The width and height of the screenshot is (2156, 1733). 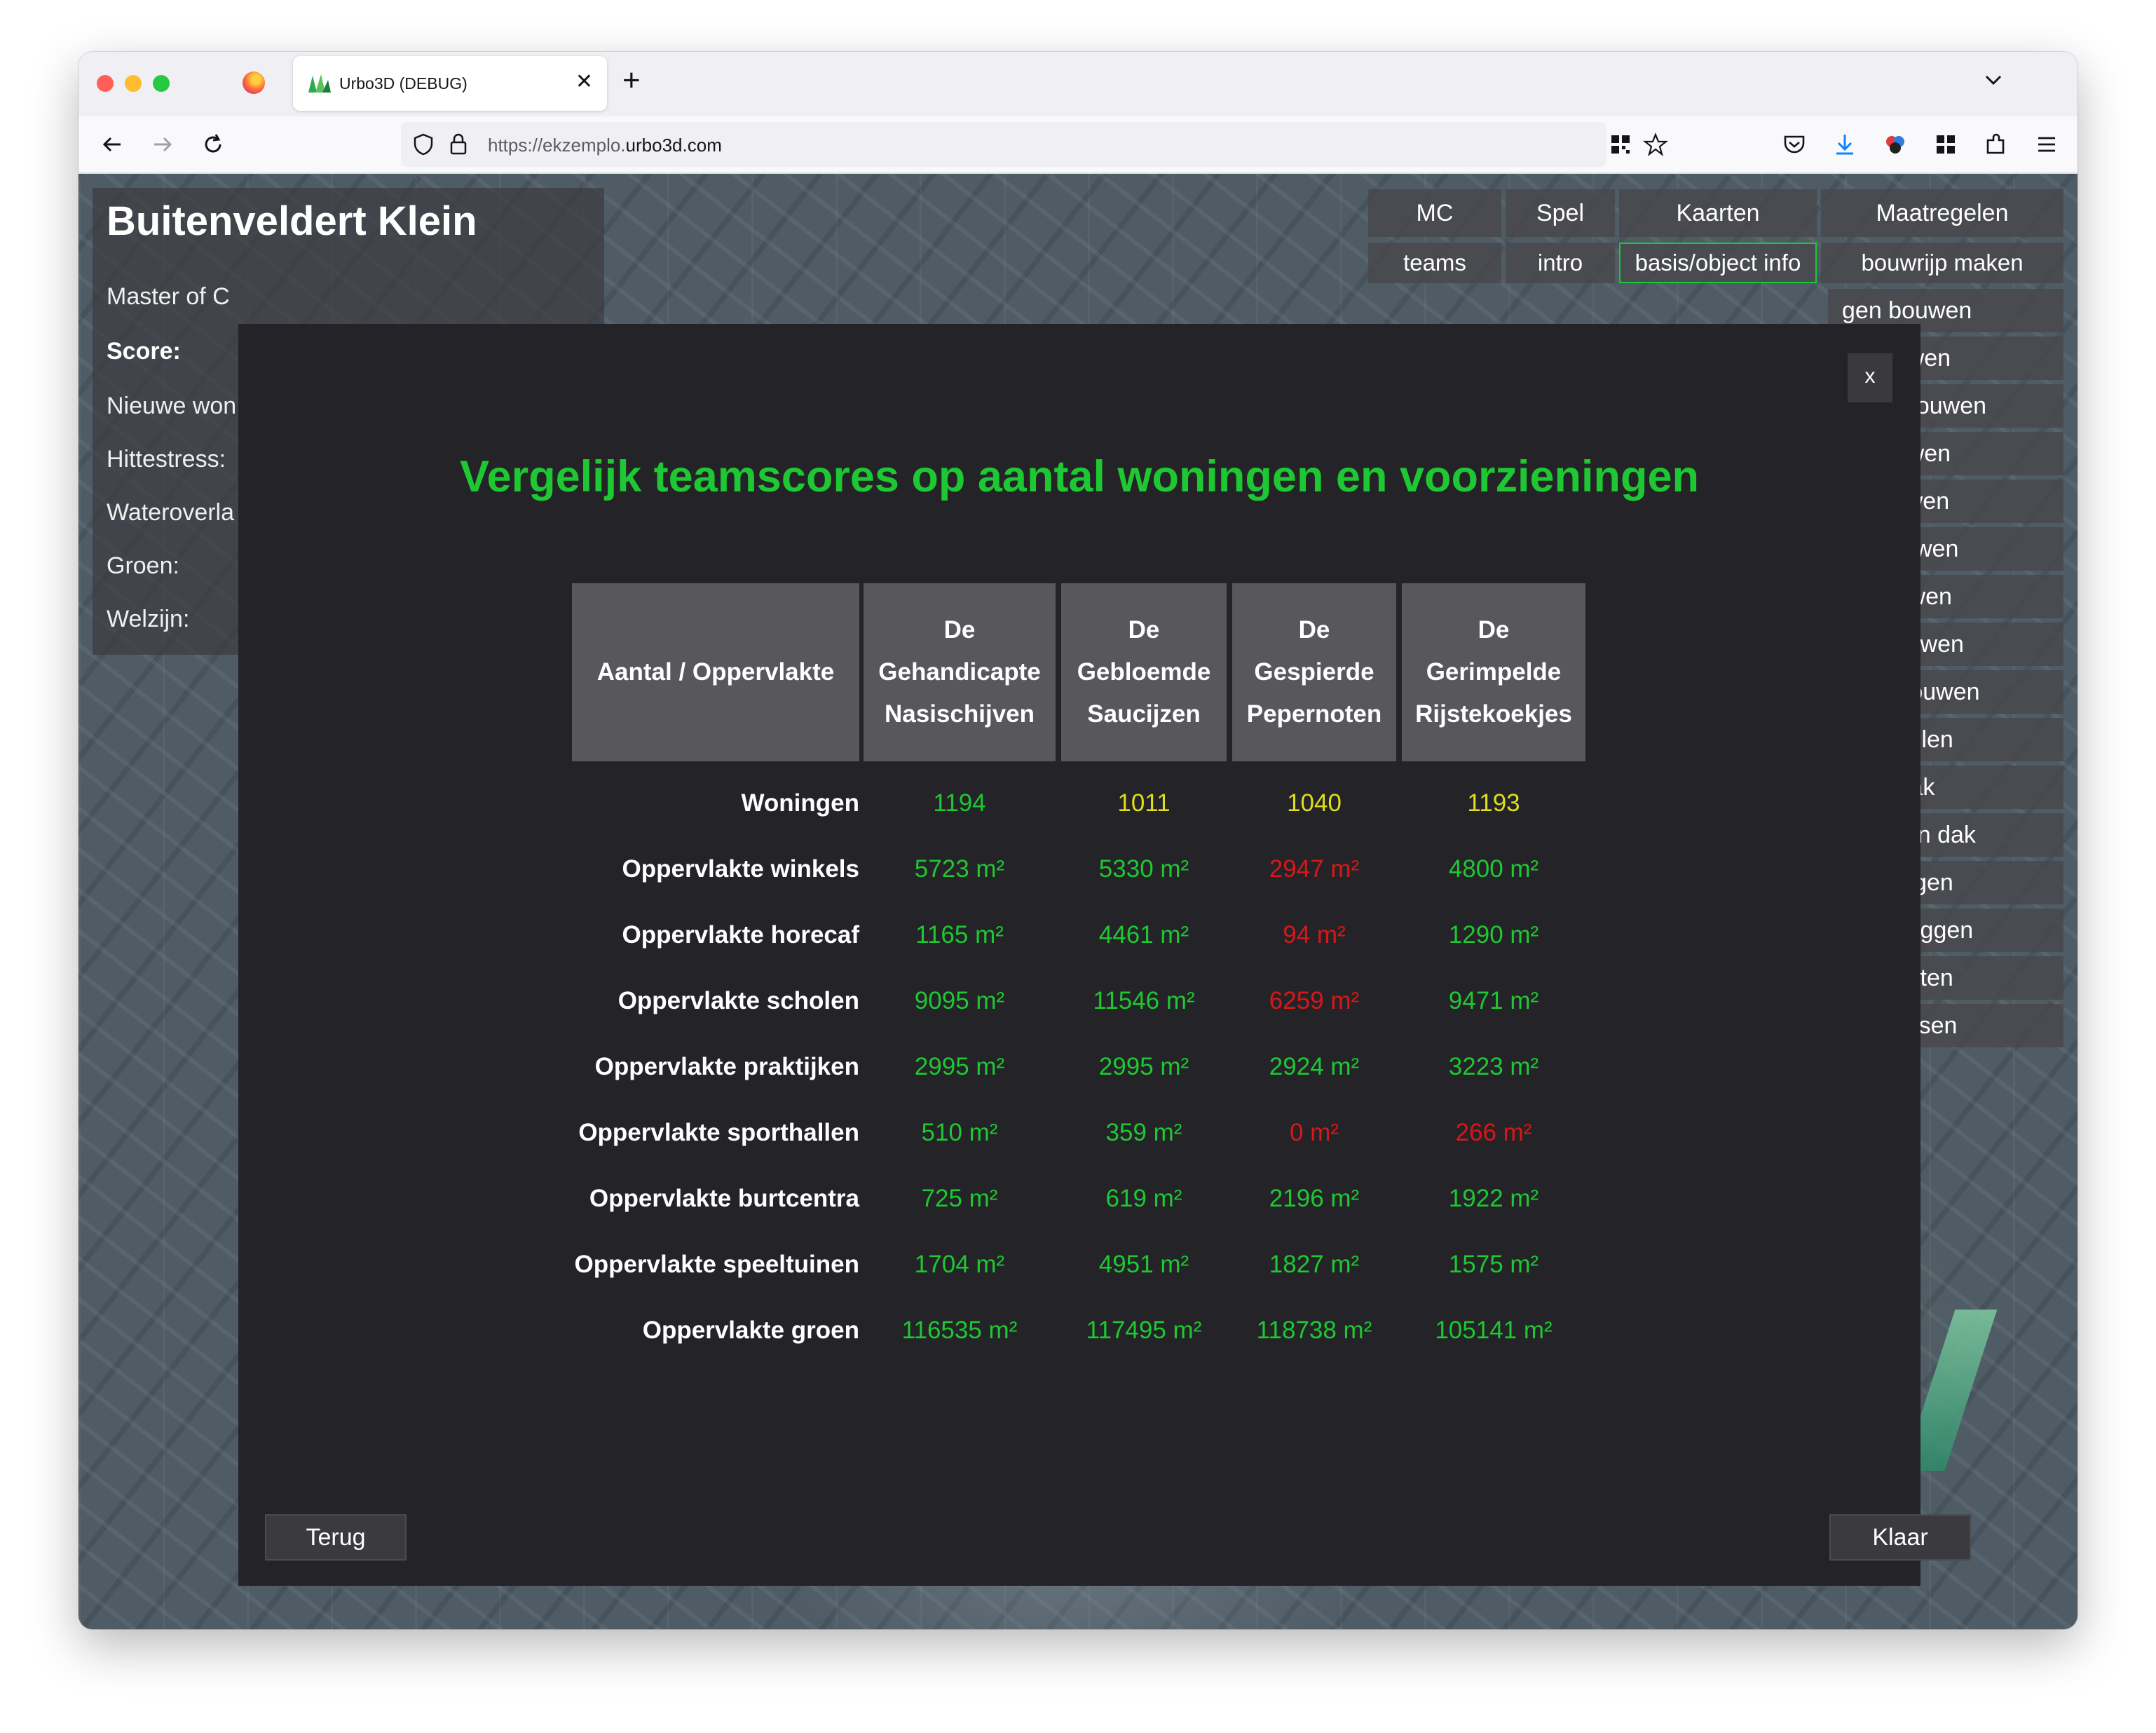 What do you see at coordinates (959, 803) in the screenshot?
I see `table-cell: 1194` at bounding box center [959, 803].